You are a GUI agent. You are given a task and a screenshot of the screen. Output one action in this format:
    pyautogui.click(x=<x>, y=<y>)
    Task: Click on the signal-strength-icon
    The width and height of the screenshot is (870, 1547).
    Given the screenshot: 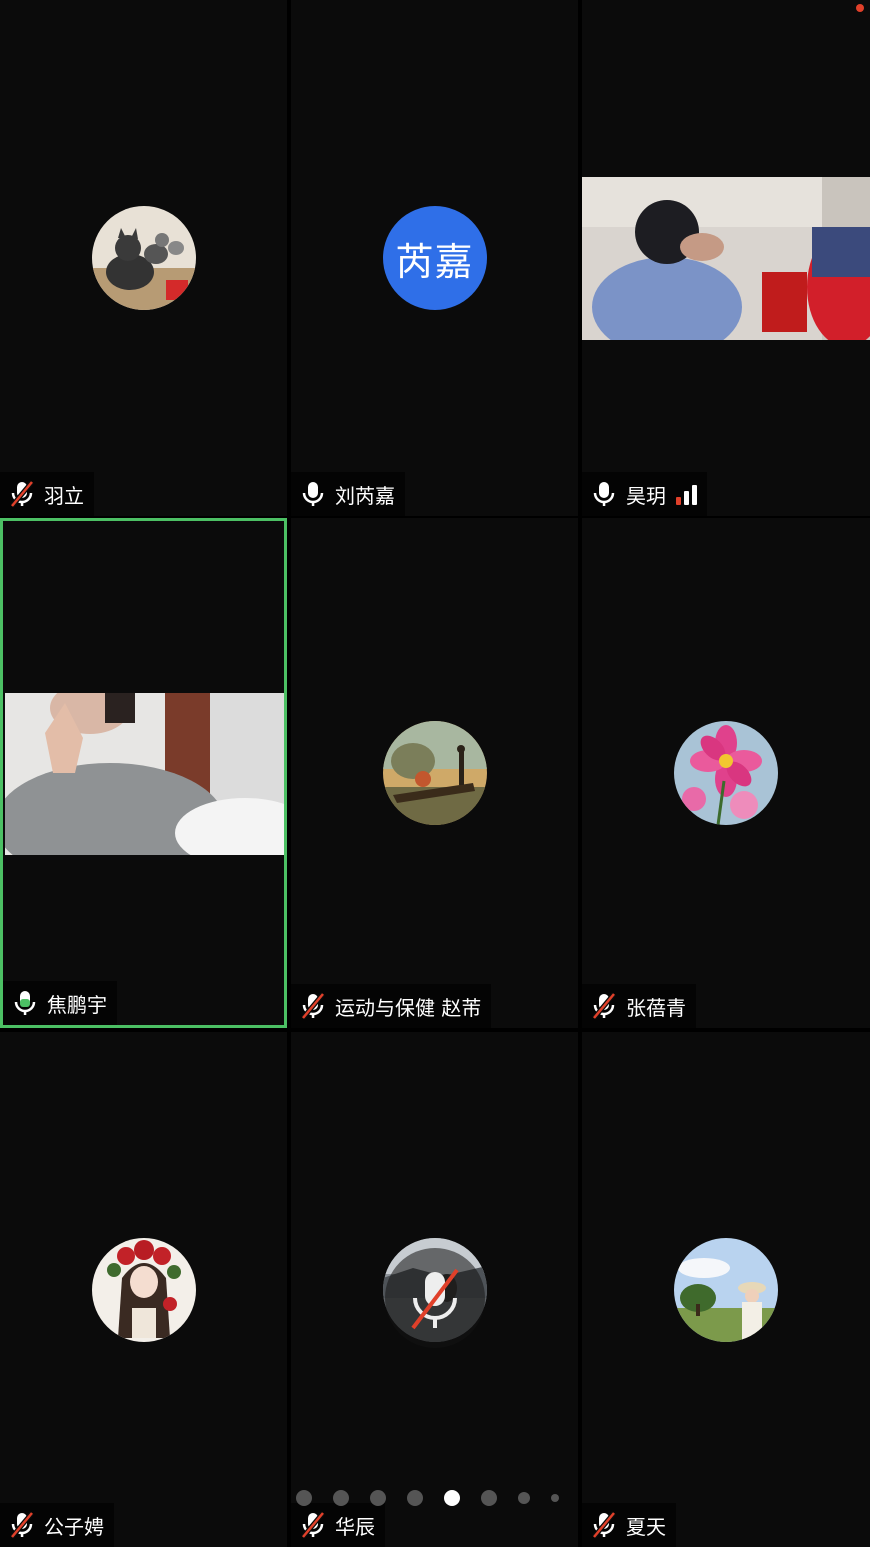 What is the action you would take?
    pyautogui.click(x=686, y=494)
    